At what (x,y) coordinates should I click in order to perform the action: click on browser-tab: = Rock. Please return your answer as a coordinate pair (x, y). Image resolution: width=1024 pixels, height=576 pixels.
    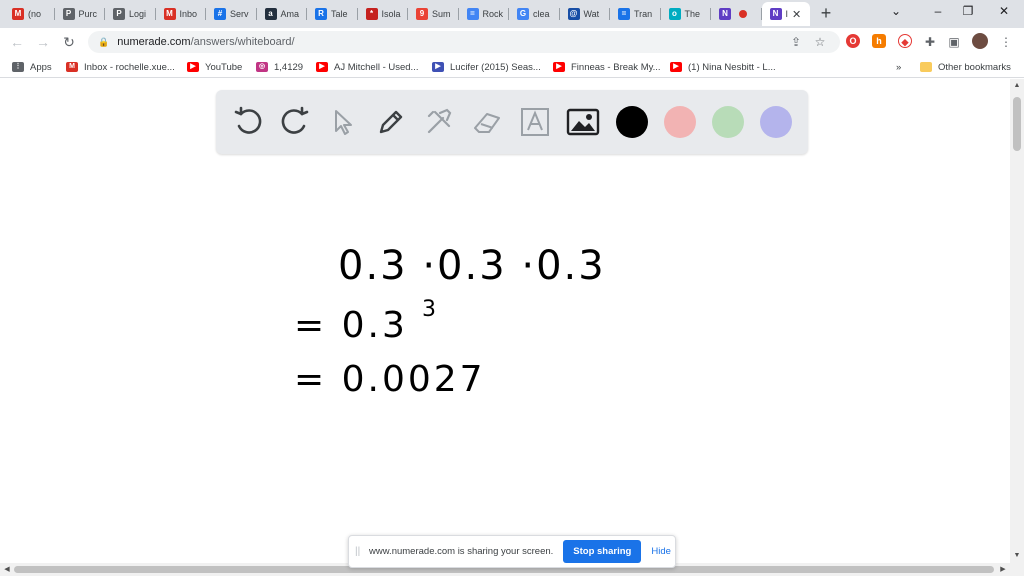
    Looking at the image, I should click on (484, 14).